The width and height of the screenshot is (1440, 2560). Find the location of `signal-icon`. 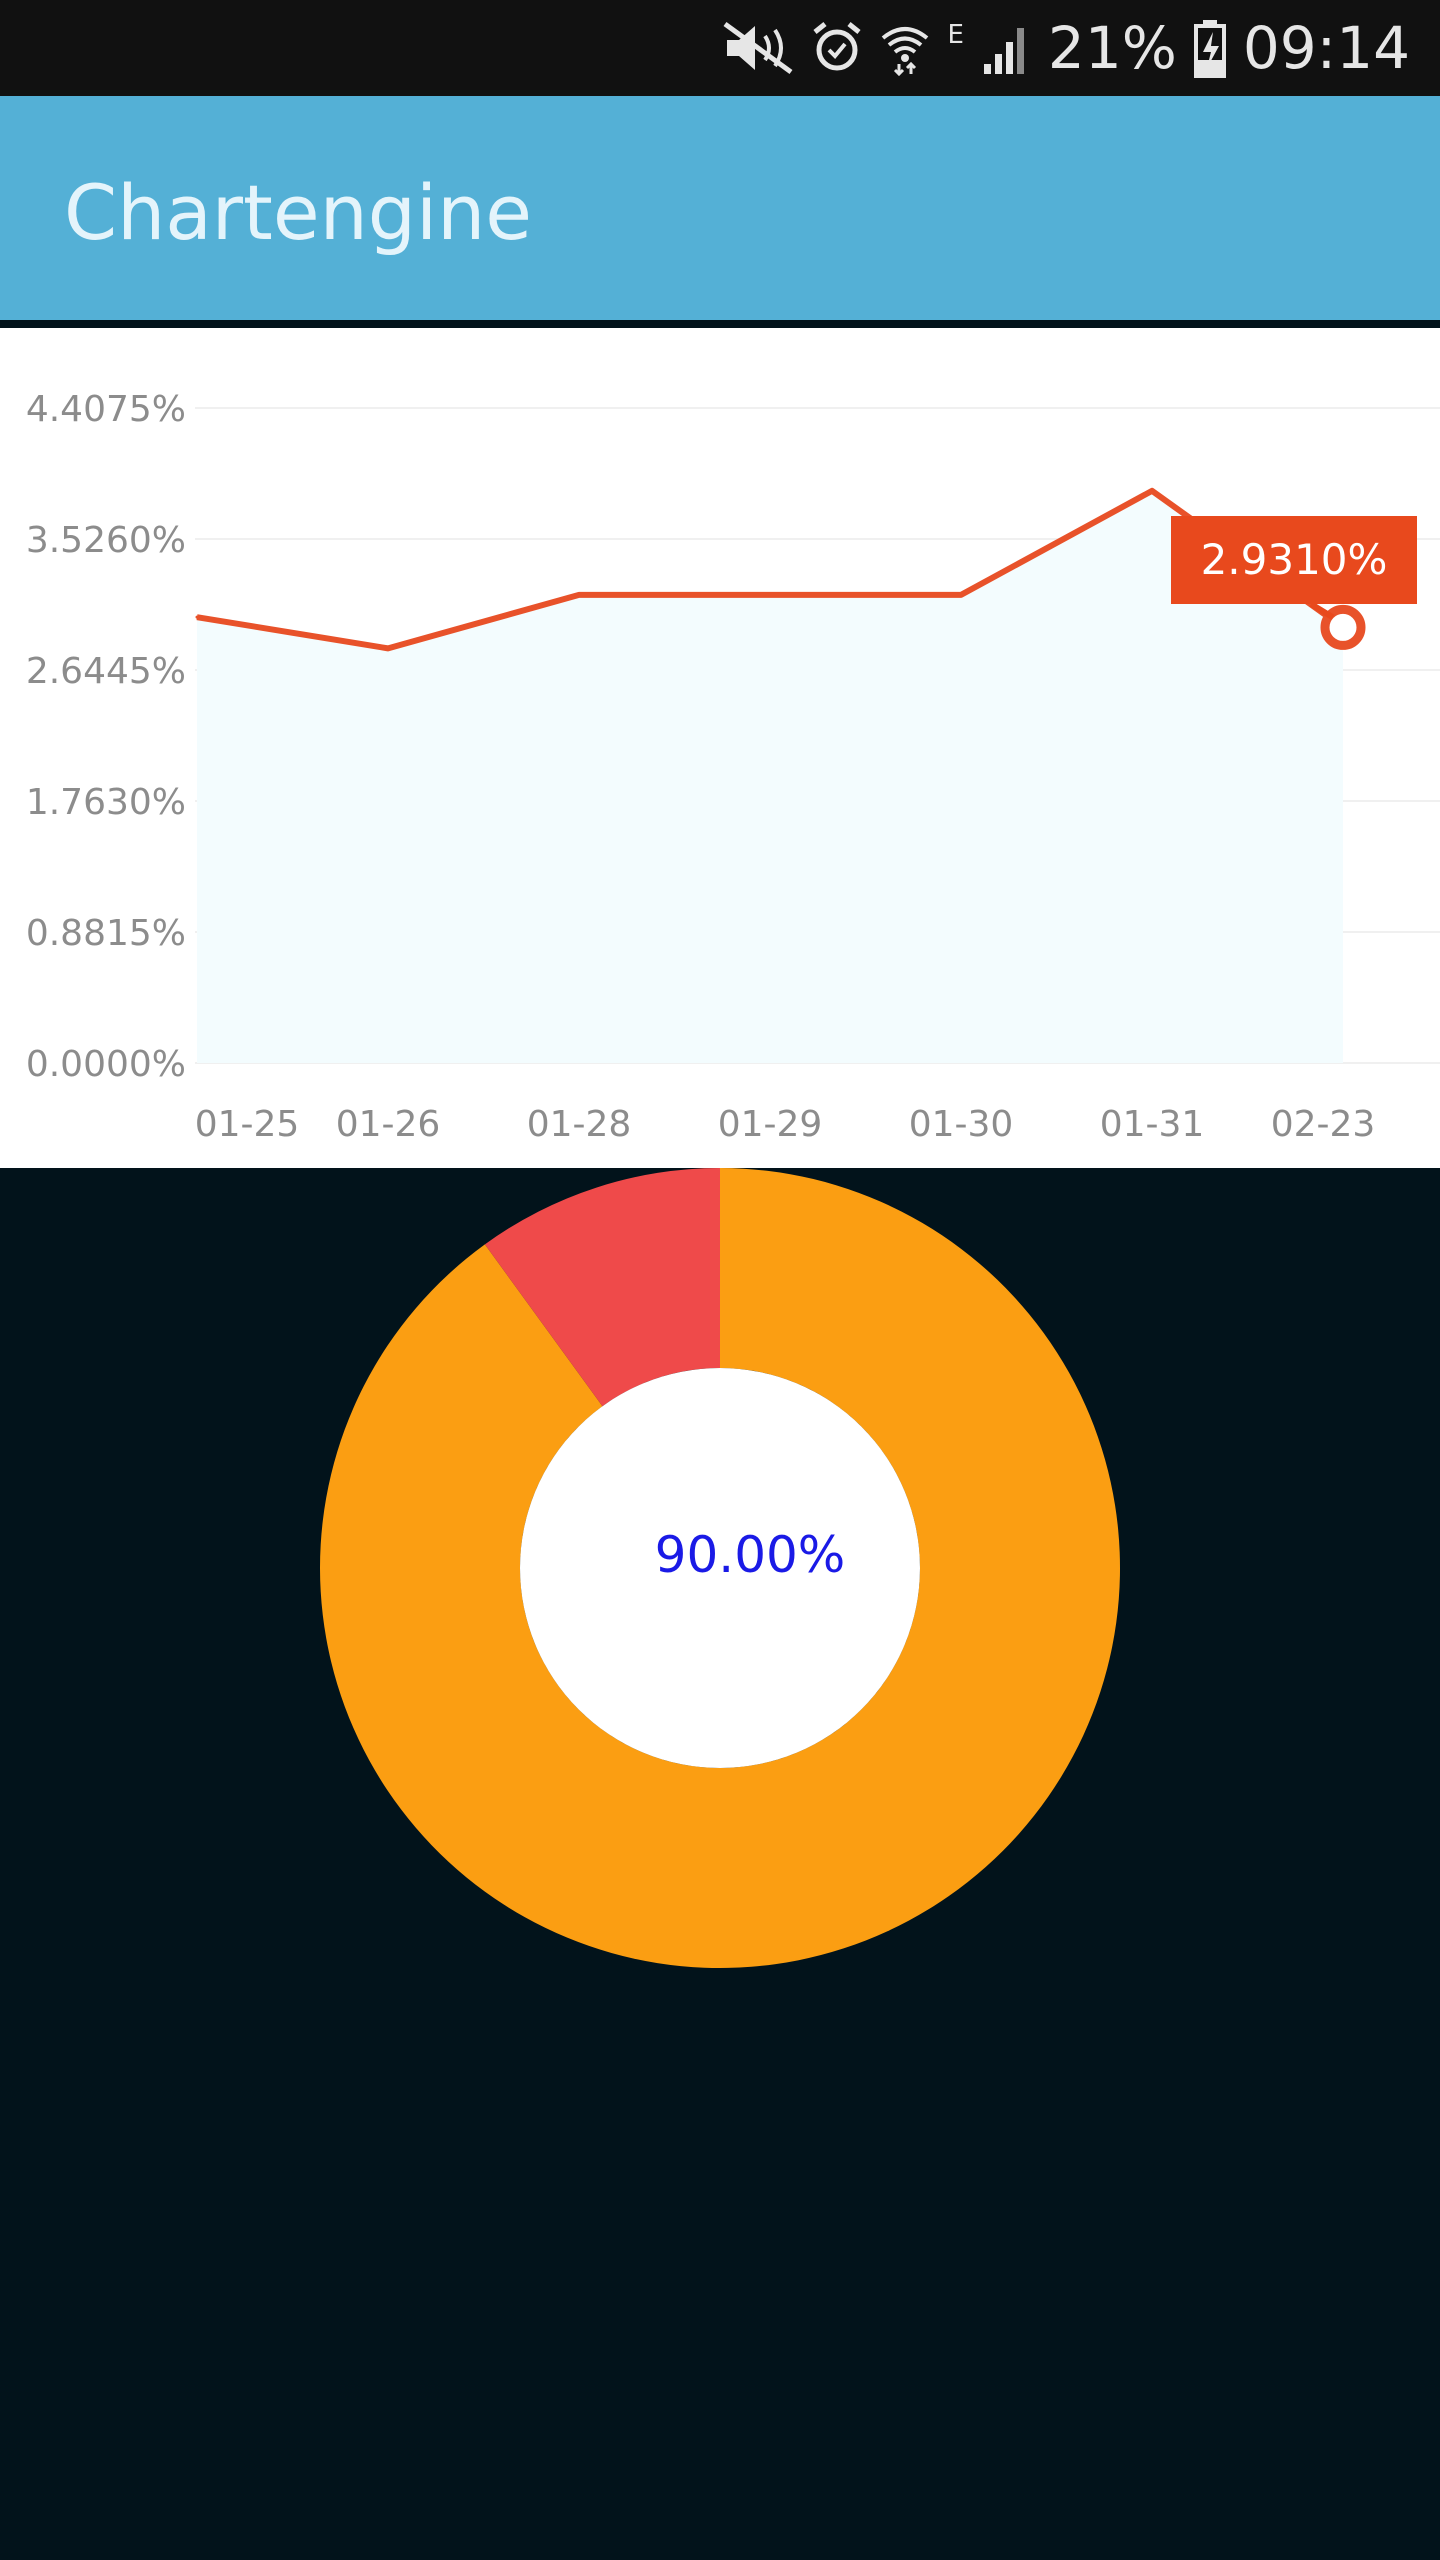

signal-icon is located at coordinates (1003, 51).